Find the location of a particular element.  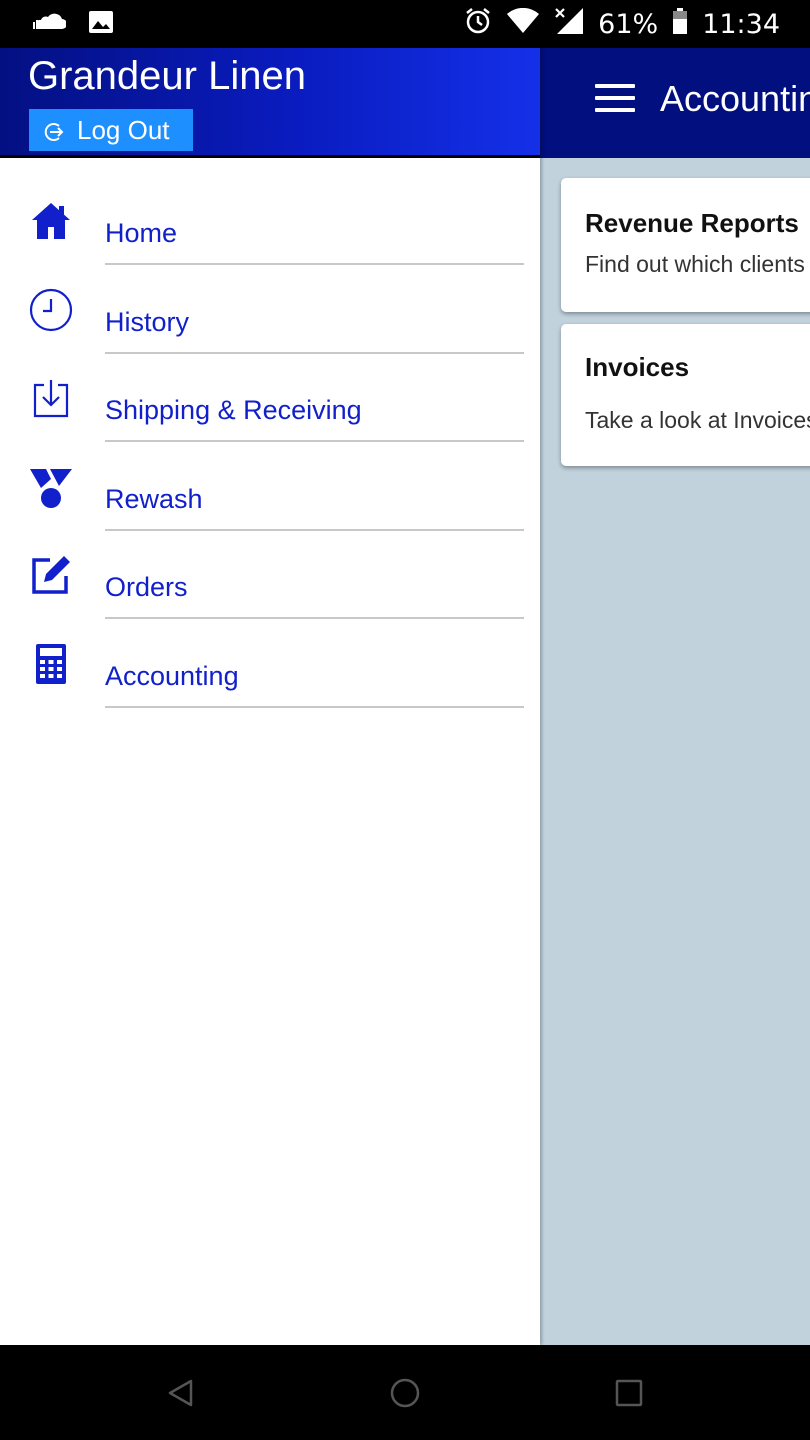

card-title: Invoices is located at coordinates (637, 367).